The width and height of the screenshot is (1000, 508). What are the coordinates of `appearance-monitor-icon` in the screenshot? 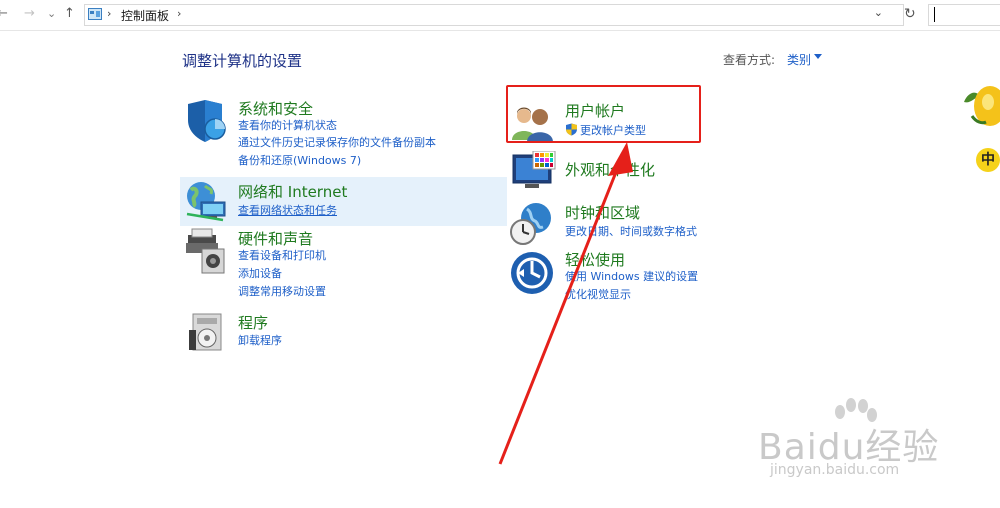 It's located at (534, 169).